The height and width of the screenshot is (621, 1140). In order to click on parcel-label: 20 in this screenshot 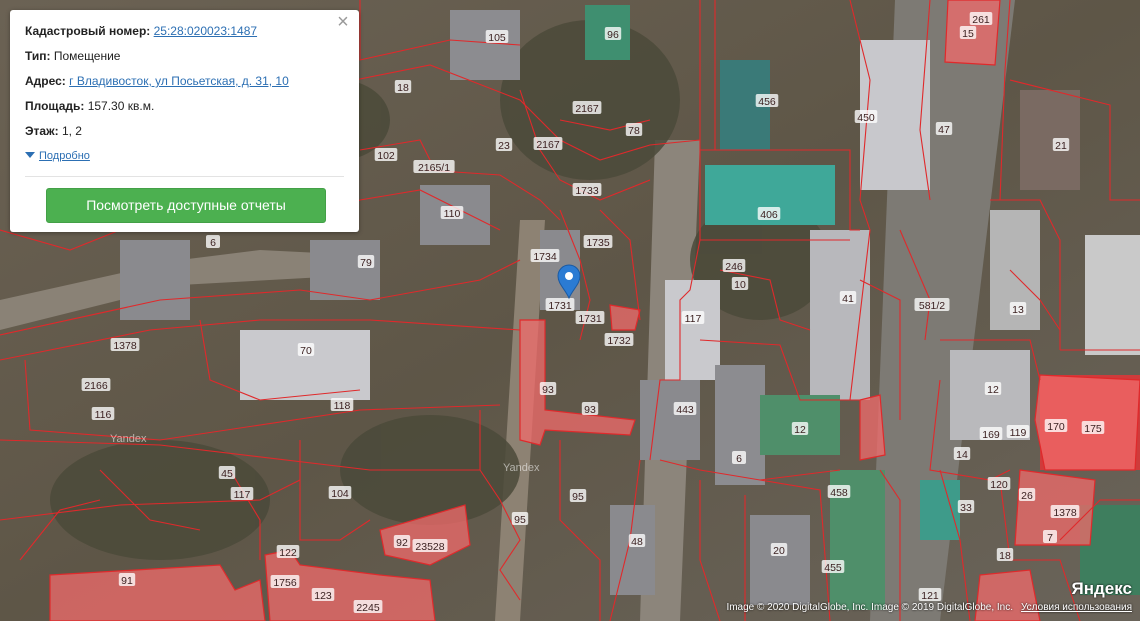, I will do `click(779, 551)`.